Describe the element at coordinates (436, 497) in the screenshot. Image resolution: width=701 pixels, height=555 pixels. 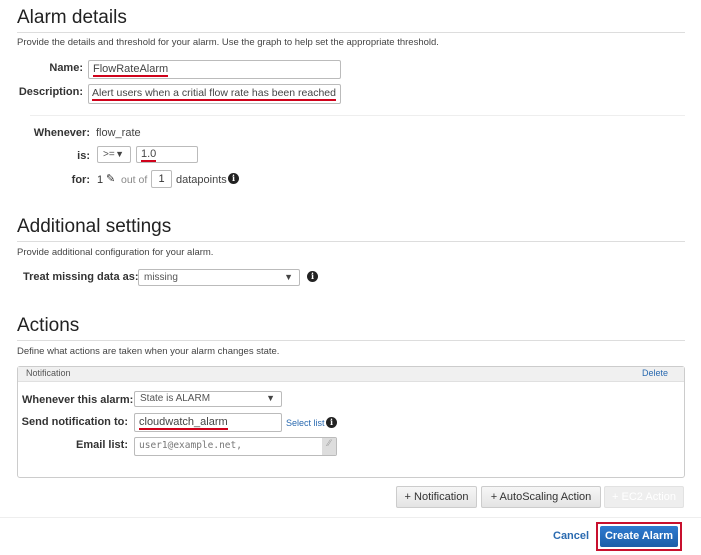
I see `add-notification-button: + Notification` at that location.